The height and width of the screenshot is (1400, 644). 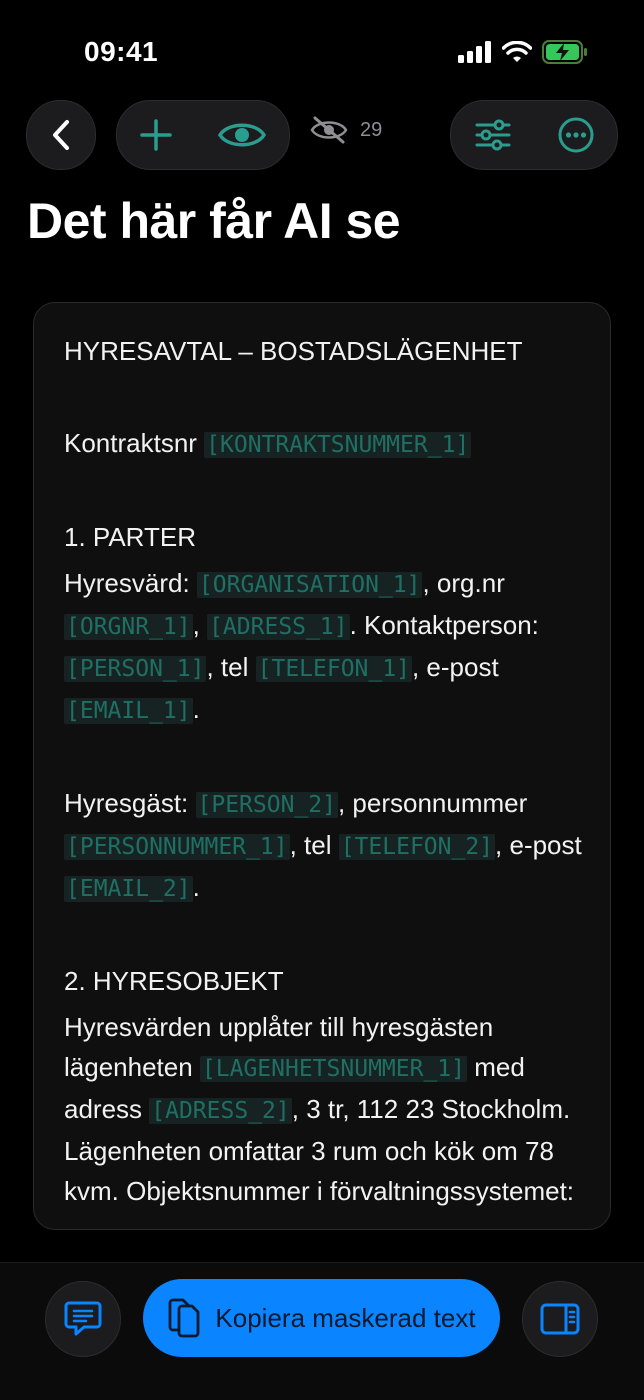 I want to click on status-icons, so click(x=523, y=52).